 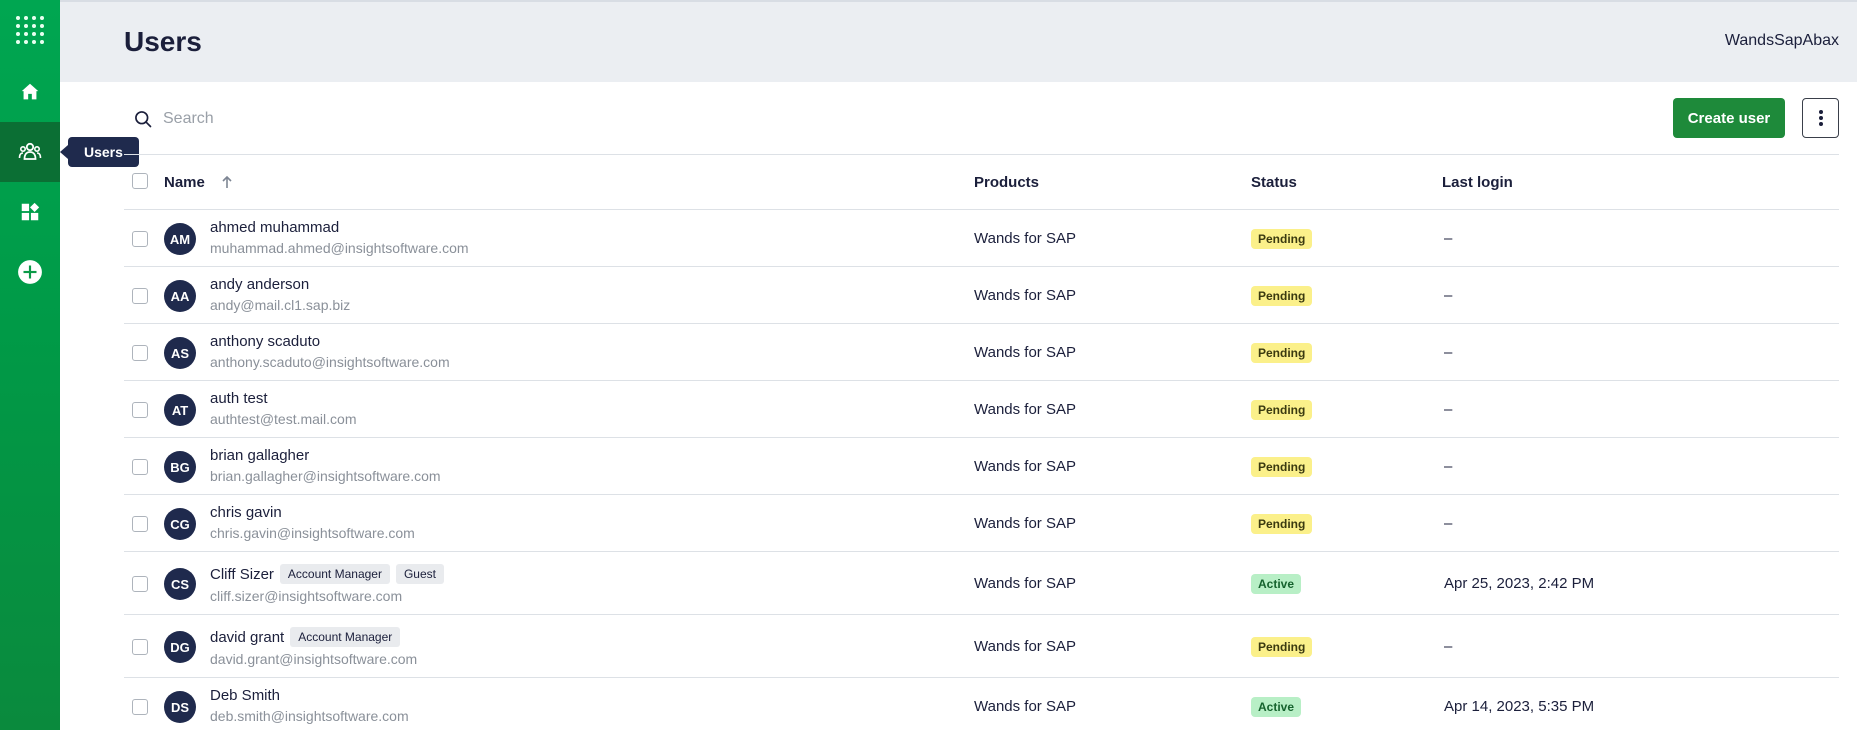 I want to click on sidebar-item-add, so click(x=30, y=272).